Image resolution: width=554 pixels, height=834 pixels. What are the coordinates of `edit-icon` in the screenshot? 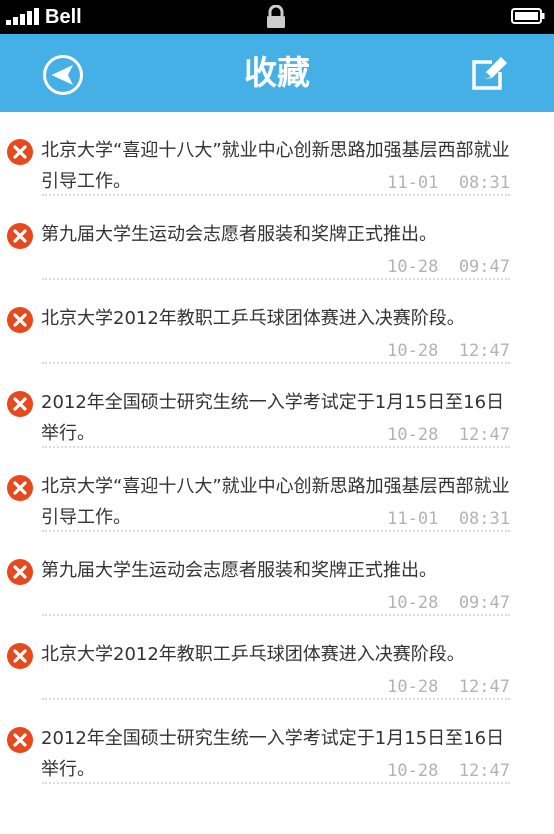 It's located at (490, 73).